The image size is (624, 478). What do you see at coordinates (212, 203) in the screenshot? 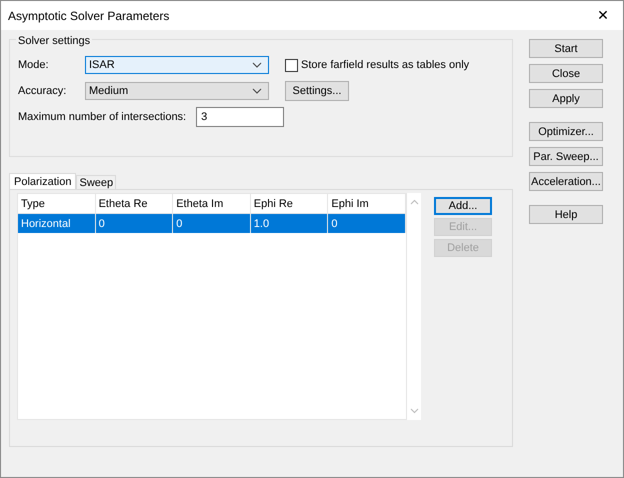
I see `column-header: Etheta Im` at bounding box center [212, 203].